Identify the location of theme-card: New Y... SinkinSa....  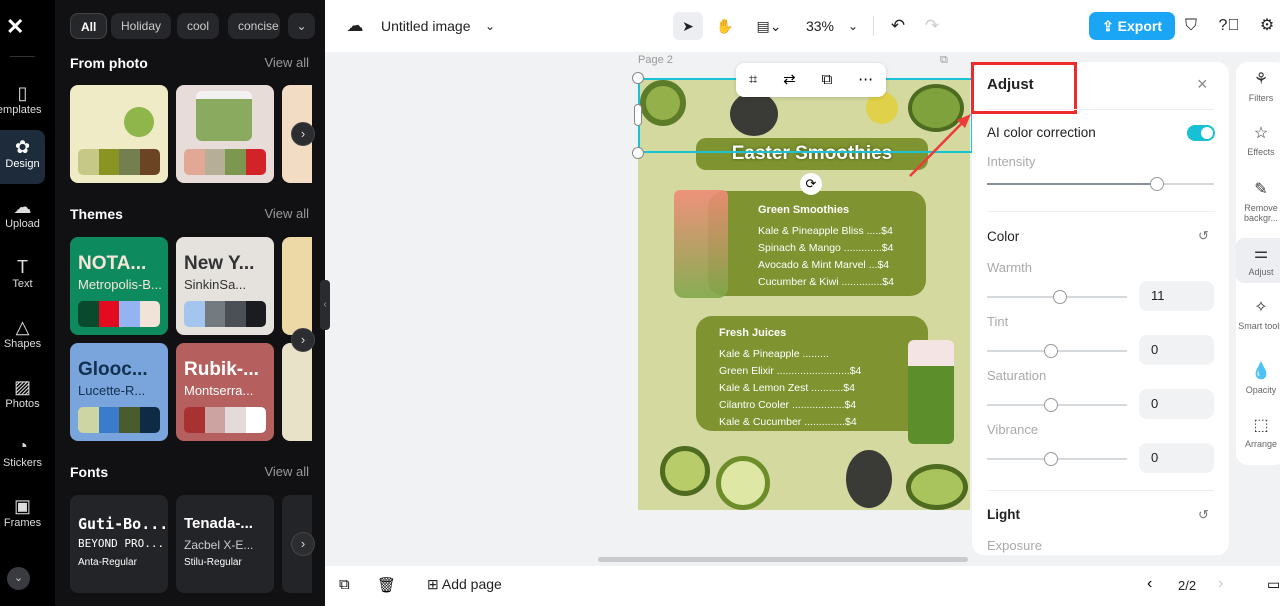
(225, 286).